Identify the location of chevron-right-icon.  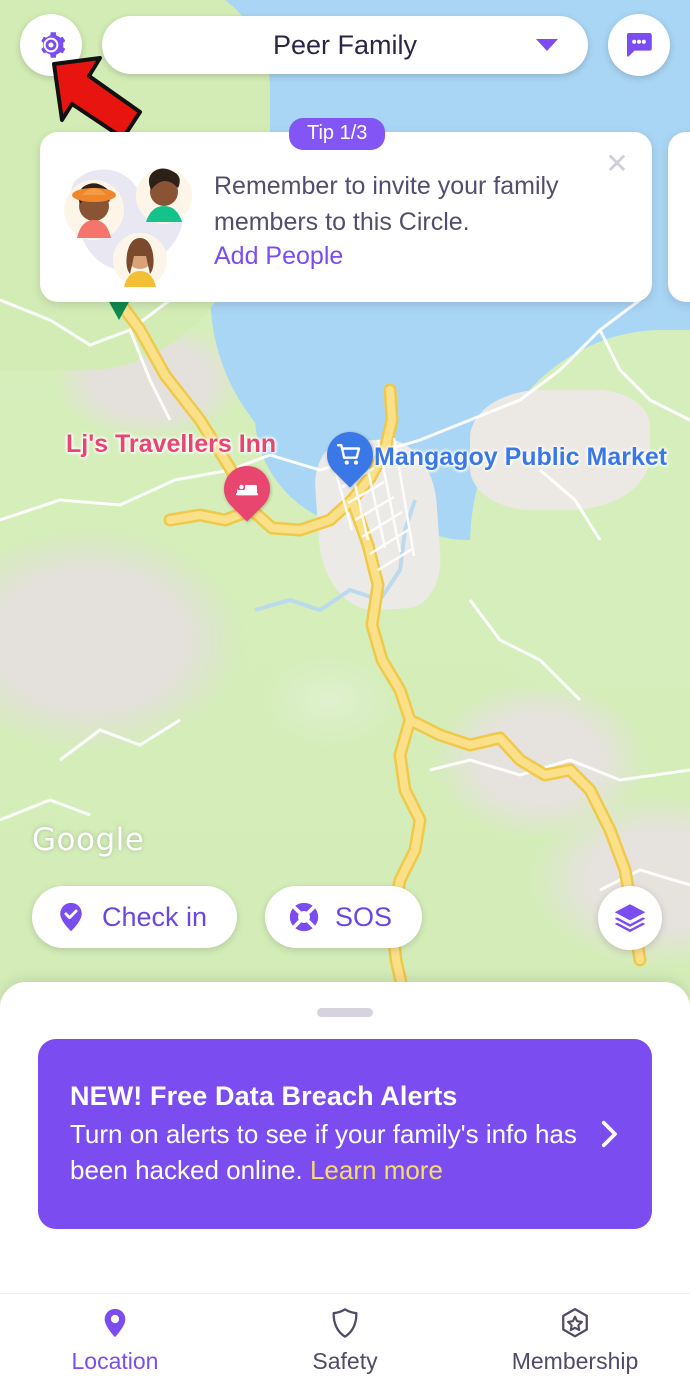
(609, 1134).